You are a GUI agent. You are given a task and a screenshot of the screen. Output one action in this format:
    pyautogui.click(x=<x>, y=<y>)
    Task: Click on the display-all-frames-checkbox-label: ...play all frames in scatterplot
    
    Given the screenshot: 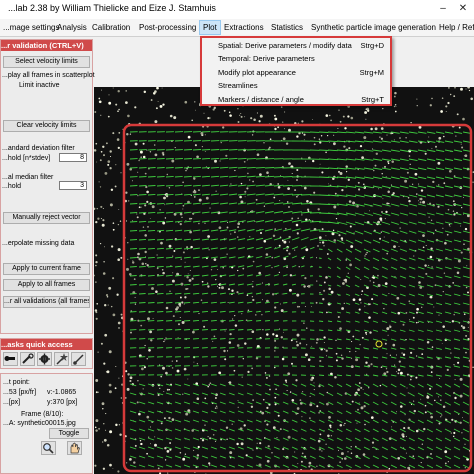 What is the action you would take?
    pyautogui.click(x=48, y=75)
    